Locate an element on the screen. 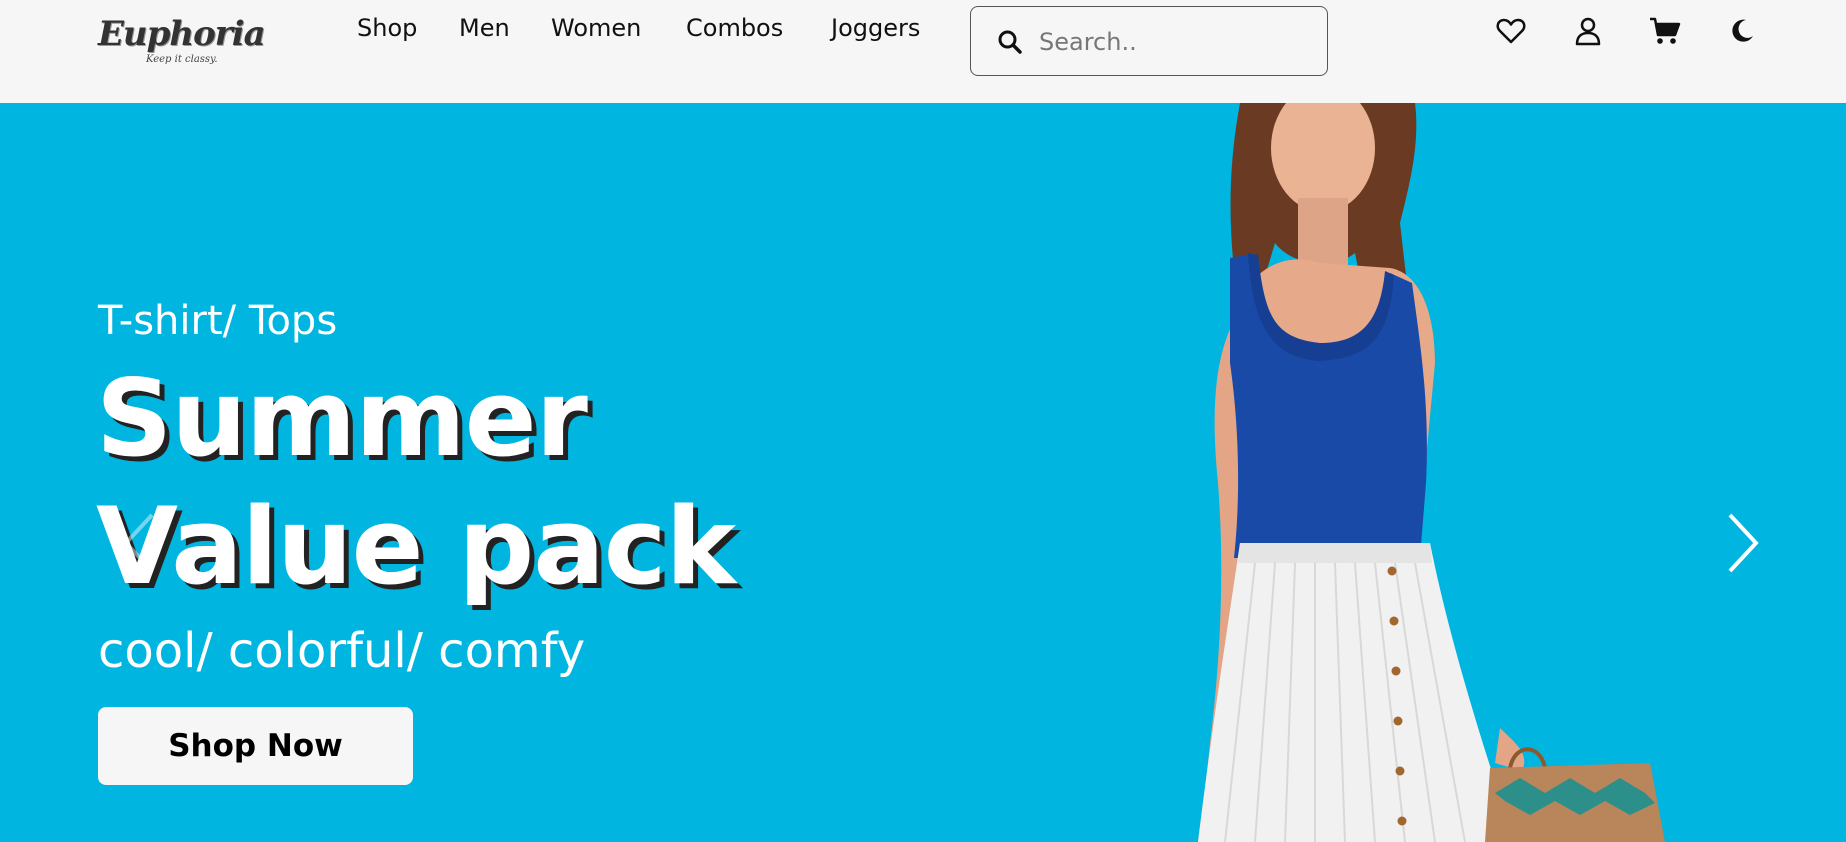 This screenshot has width=1846, height=842. nav-link-shop: Shop is located at coordinates (387, 28).